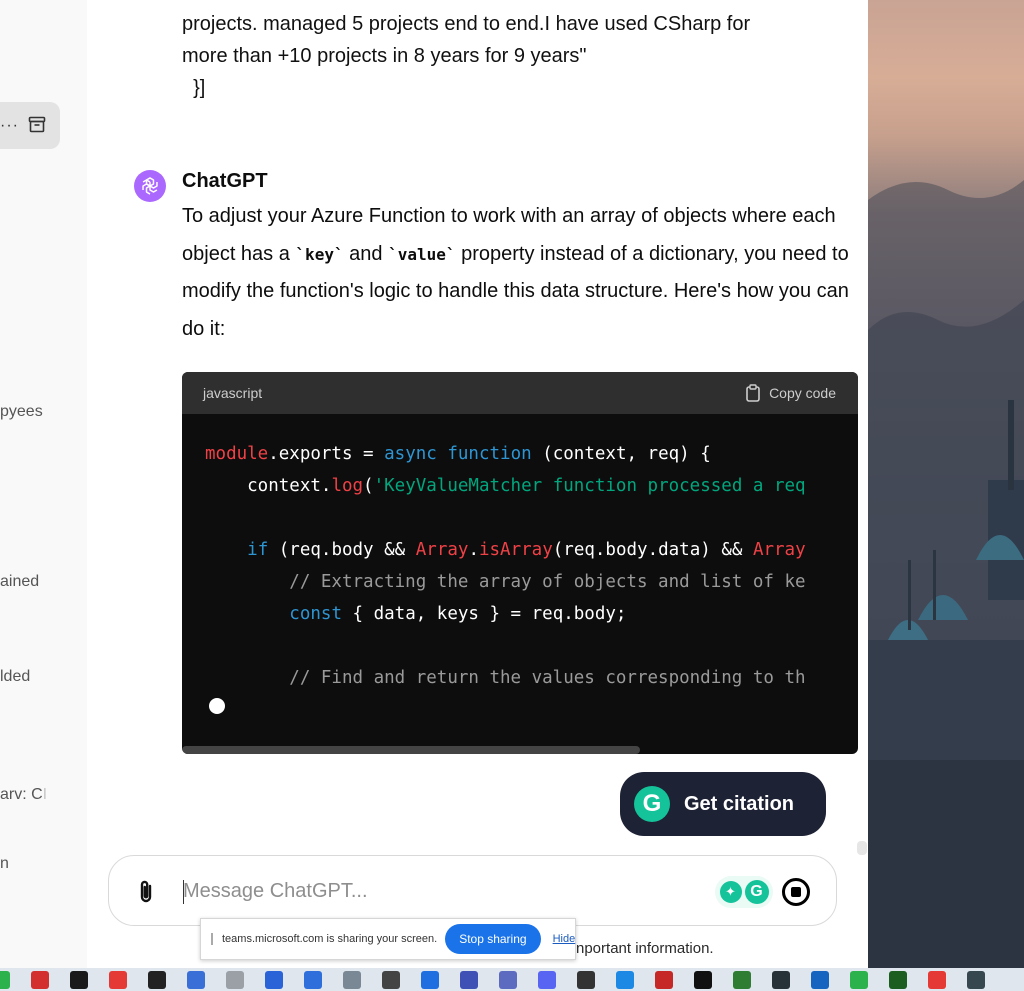  I want to click on message-author: ChatGPT, so click(225, 181).